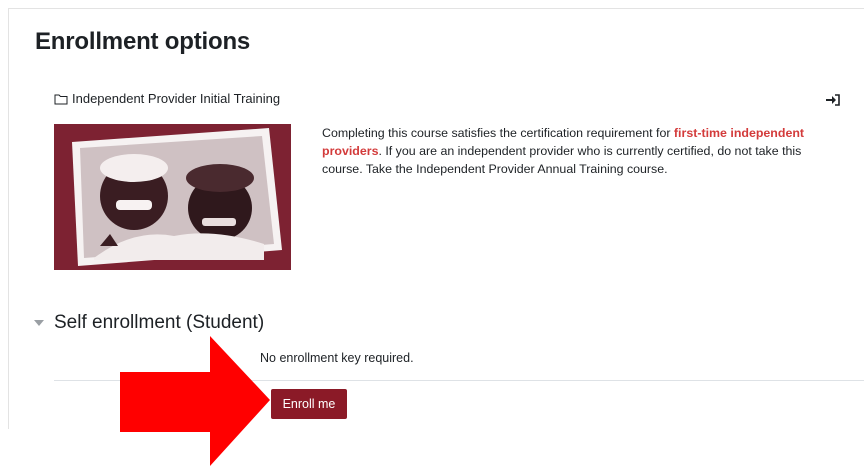 The image size is (864, 466). What do you see at coordinates (159, 322) in the screenshot?
I see `self-enrollment-title: Self enrollment (Student)` at bounding box center [159, 322].